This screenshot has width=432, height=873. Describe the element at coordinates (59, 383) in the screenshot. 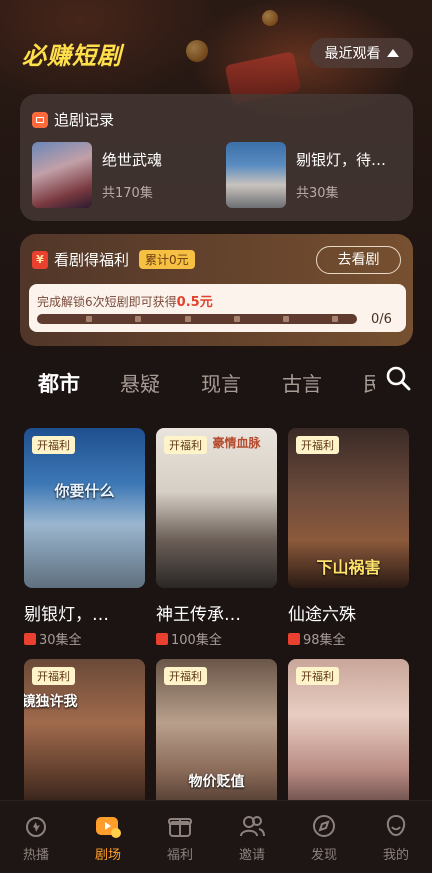

I see `tab-dushi: 都市` at that location.